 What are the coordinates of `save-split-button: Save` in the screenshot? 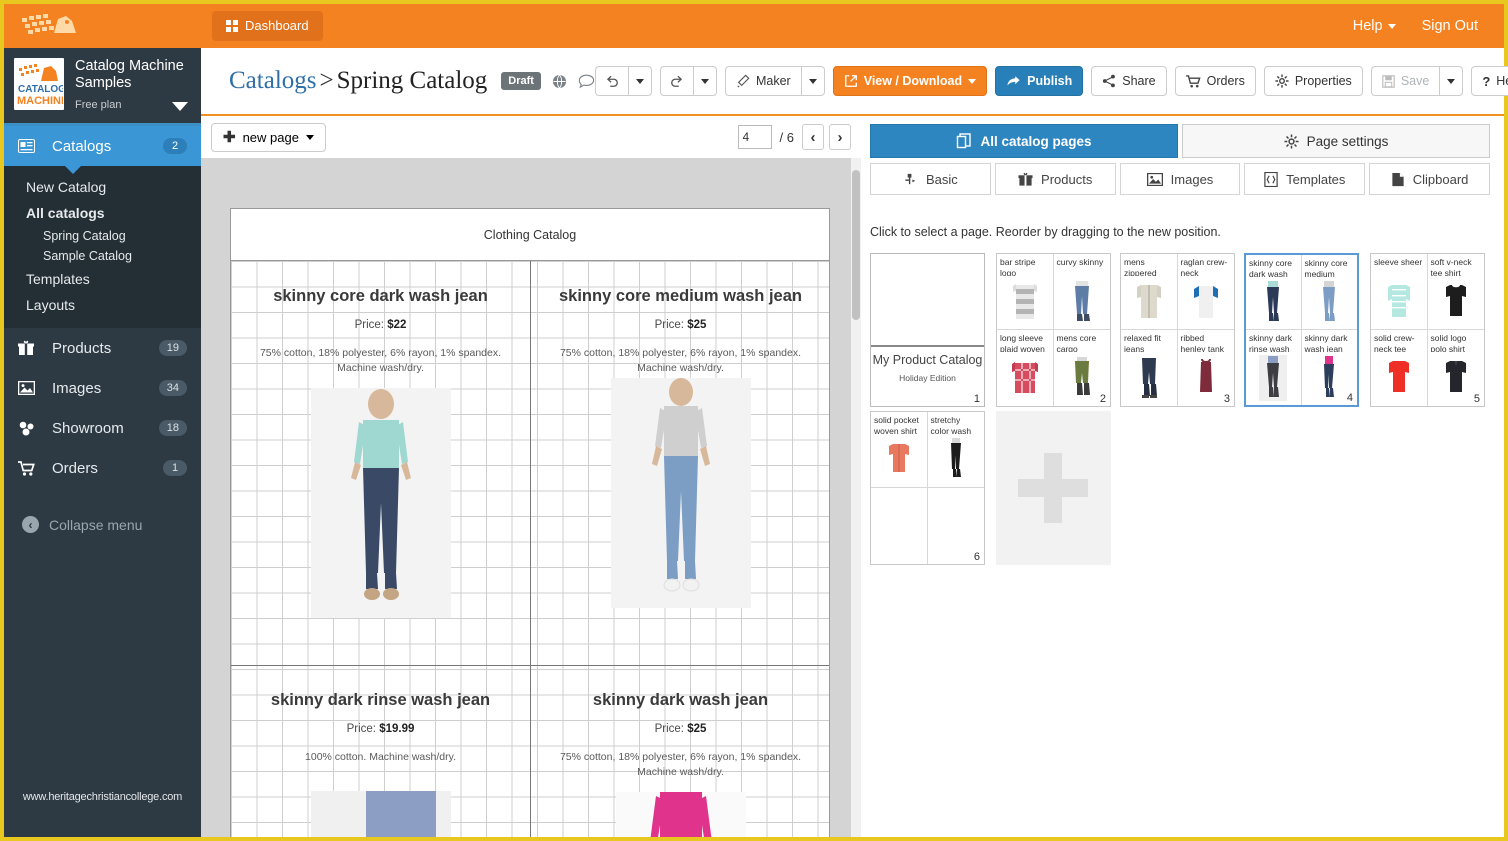 It's located at (1417, 81).